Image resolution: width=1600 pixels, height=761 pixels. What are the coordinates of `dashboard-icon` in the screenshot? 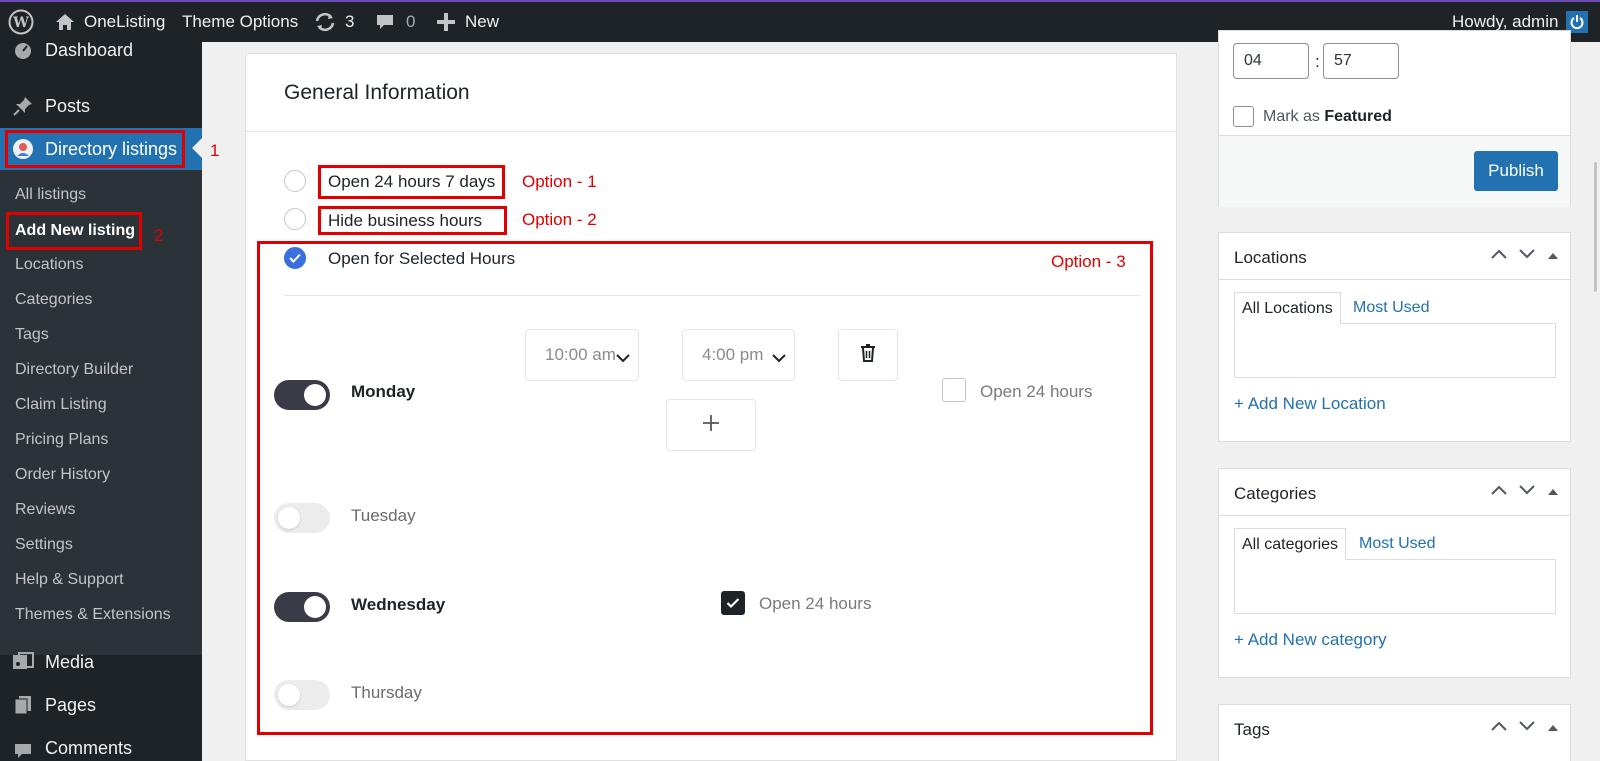 It's located at (23, 50).